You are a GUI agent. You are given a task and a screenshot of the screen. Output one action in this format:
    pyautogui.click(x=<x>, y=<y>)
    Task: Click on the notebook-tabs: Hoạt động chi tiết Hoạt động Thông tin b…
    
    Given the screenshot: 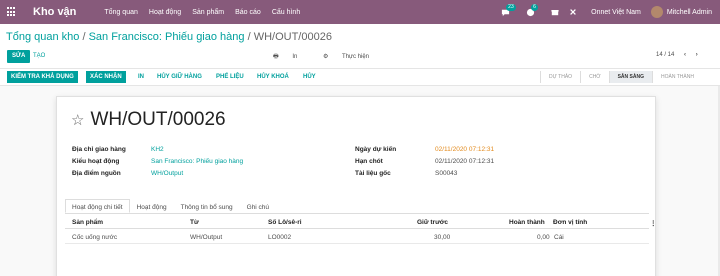 What is the action you would take?
    pyautogui.click(x=357, y=206)
    